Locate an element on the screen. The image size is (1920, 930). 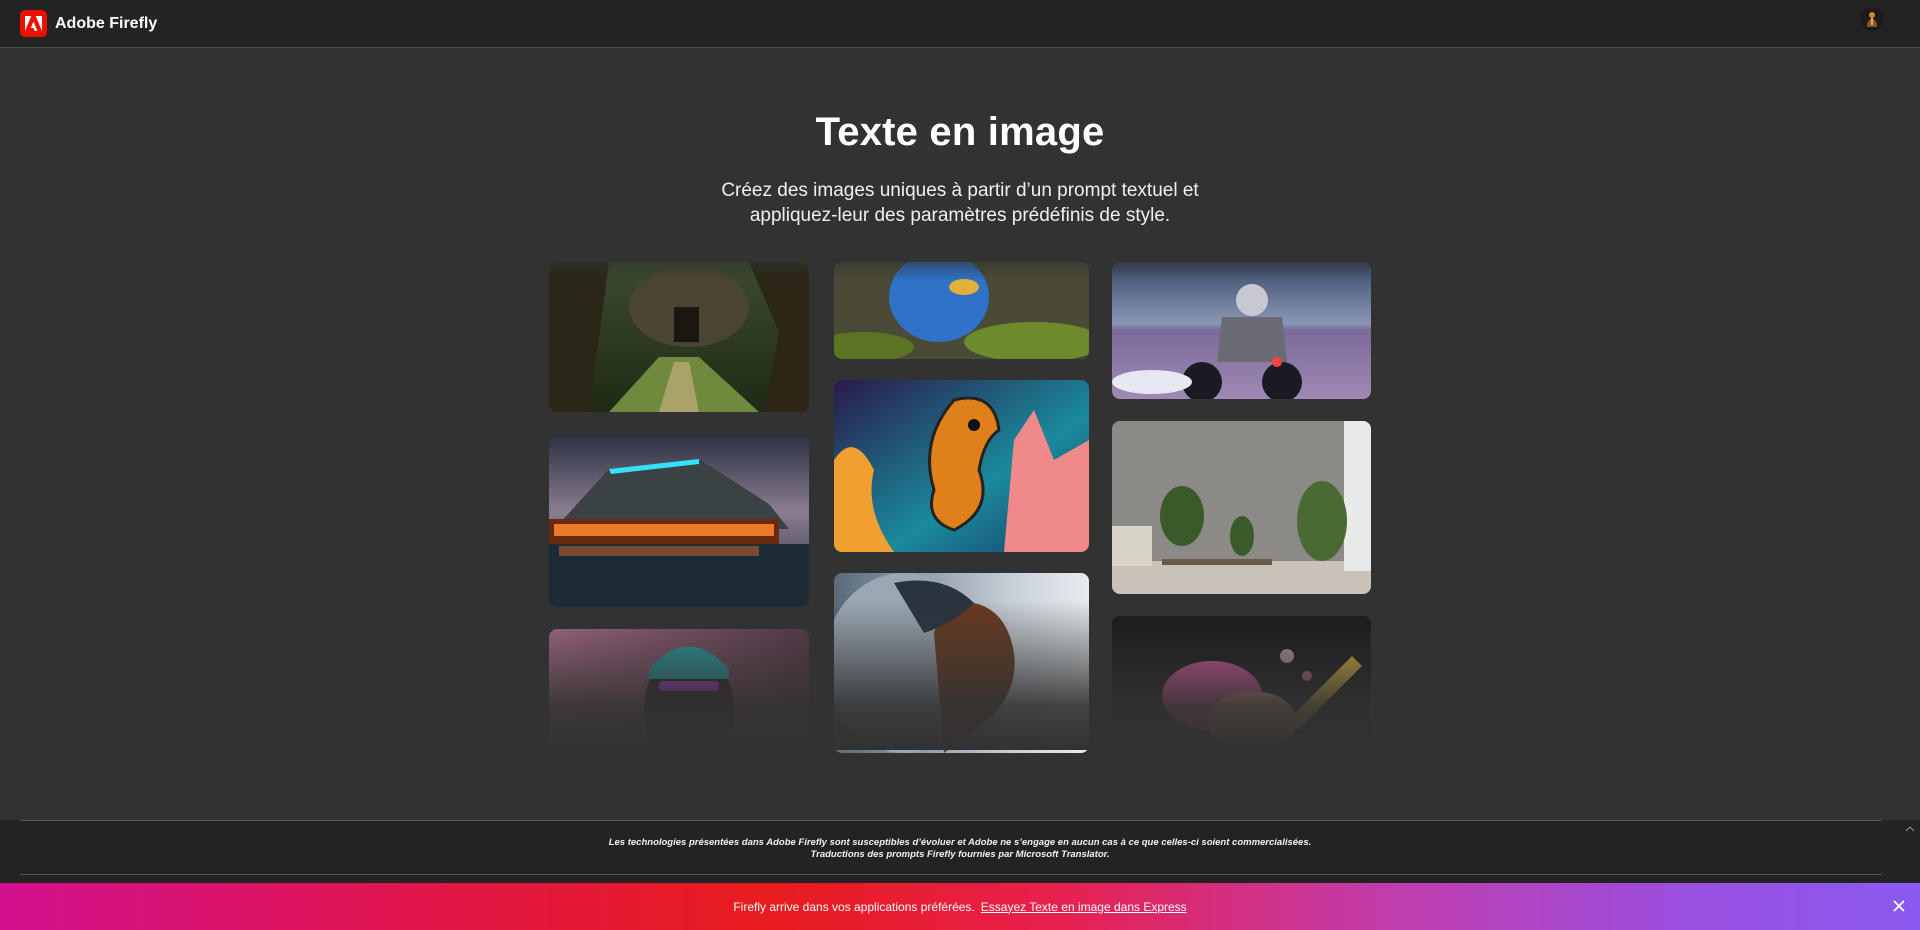
gallery-image-blue-creature is located at coordinates (961, 310).